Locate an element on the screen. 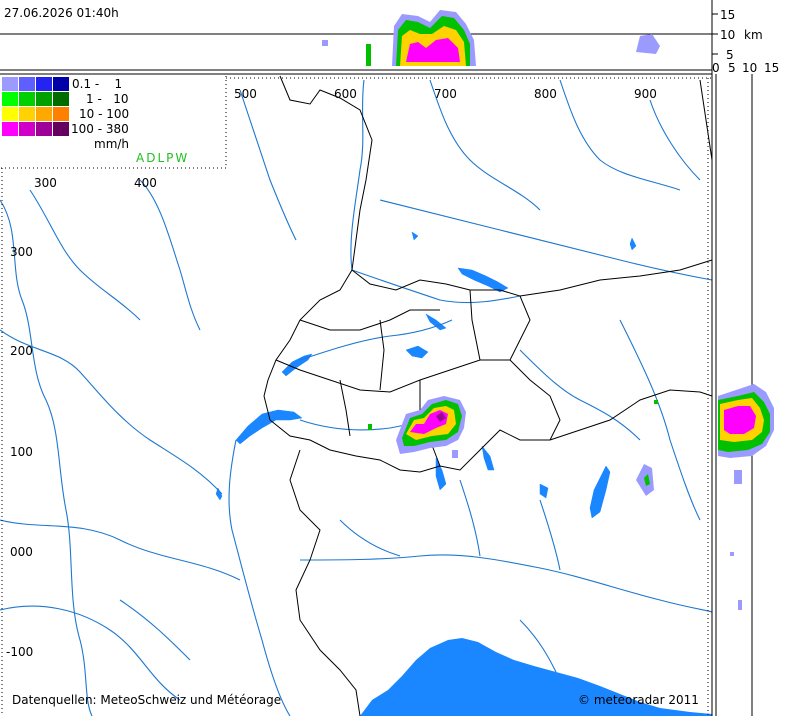 The width and height of the screenshot is (786, 716). inner-axis-label-400: 400 is located at coordinates (145, 183).